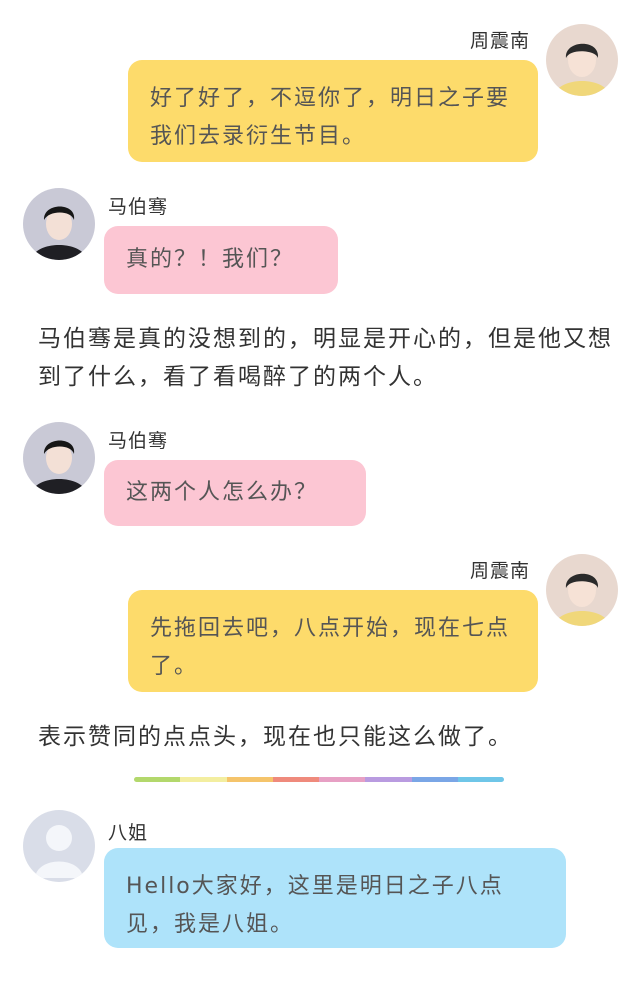  Describe the element at coordinates (333, 641) in the screenshot. I see `message-bubble: 先拖回去吧，八点开始，现在七点了。` at that location.